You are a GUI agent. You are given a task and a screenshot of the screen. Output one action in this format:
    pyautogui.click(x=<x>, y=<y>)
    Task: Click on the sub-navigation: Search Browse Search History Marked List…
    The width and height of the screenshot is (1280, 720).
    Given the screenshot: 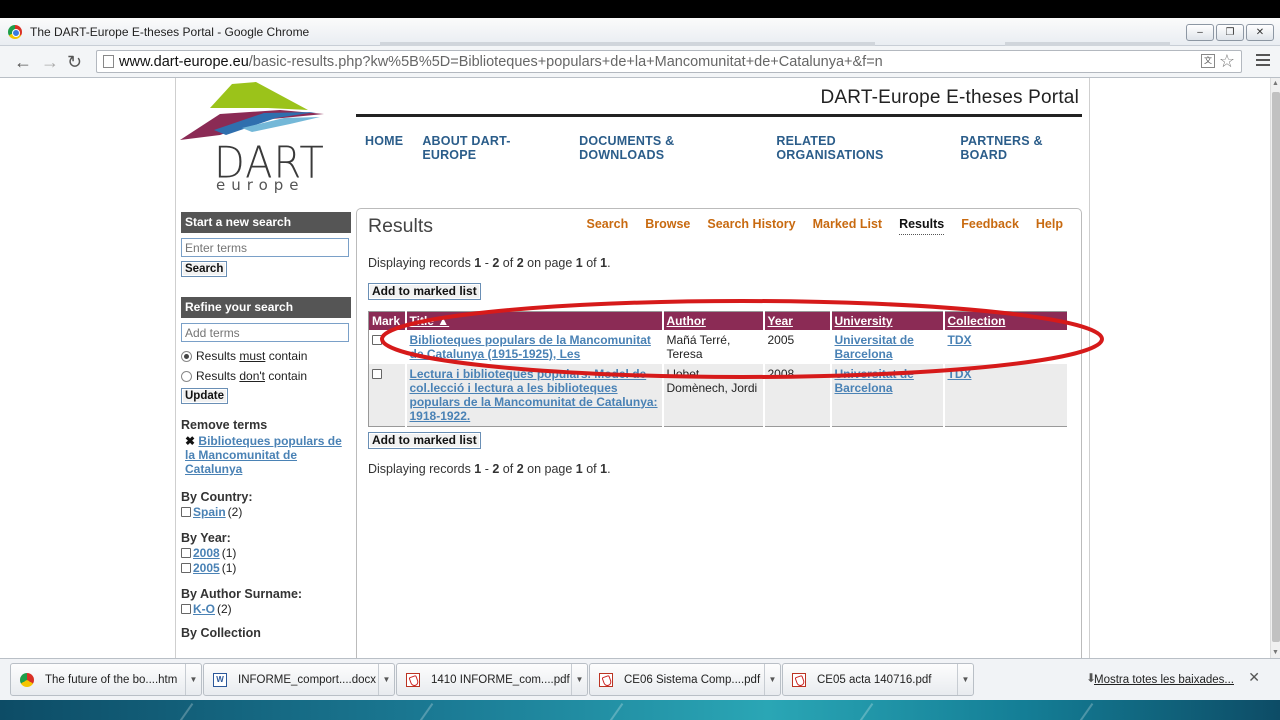 What is the action you would take?
    pyautogui.click(x=825, y=226)
    